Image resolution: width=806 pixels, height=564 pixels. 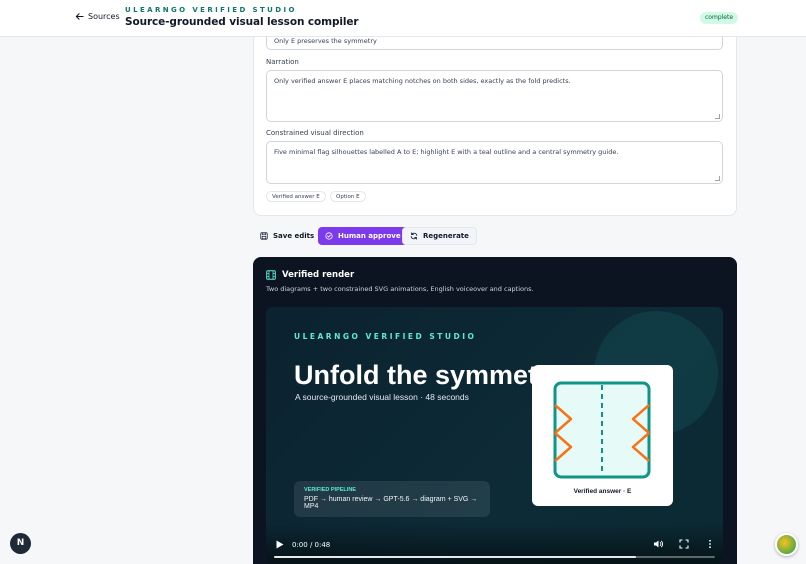 What do you see at coordinates (414, 236) in the screenshot?
I see `refresh-icon` at bounding box center [414, 236].